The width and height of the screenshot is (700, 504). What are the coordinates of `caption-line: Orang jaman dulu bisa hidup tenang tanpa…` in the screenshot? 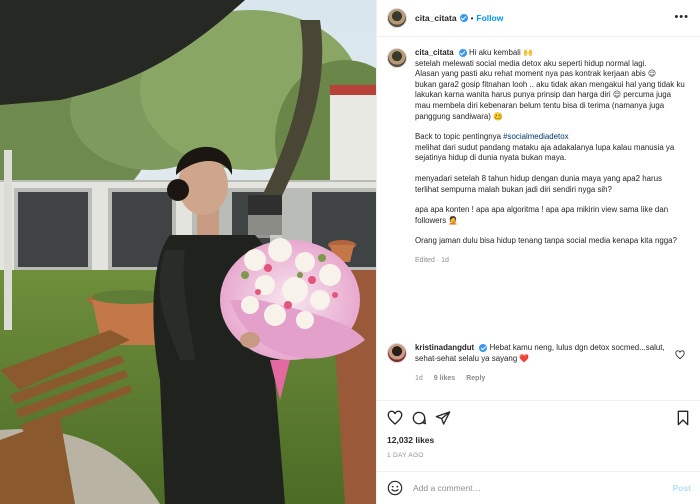 It's located at (546, 241).